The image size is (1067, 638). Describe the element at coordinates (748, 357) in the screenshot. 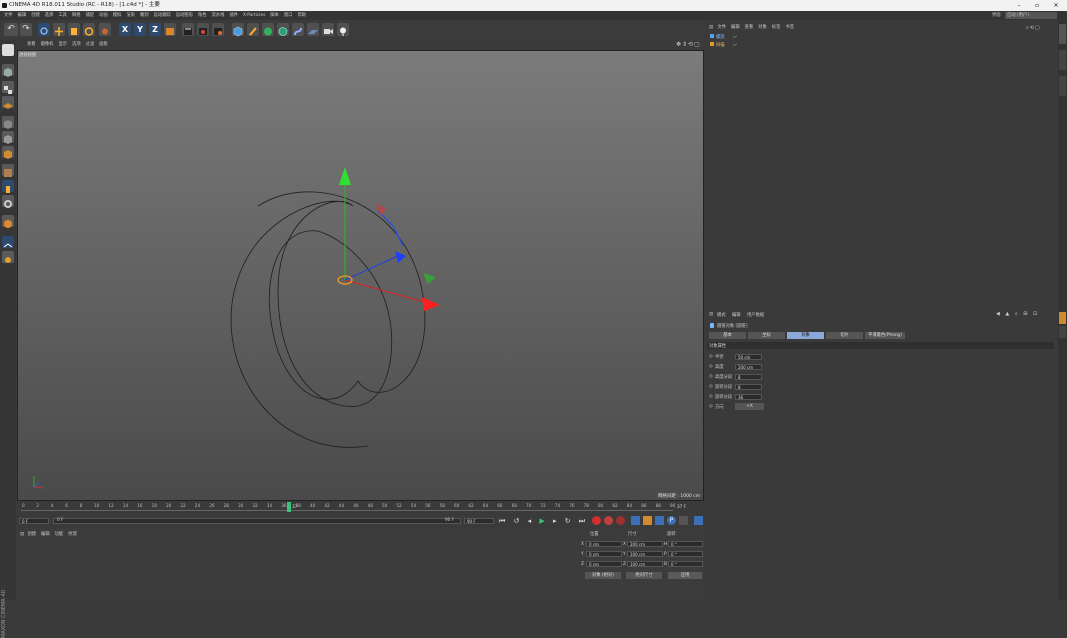

I see `radius-field: 50 cm` at that location.